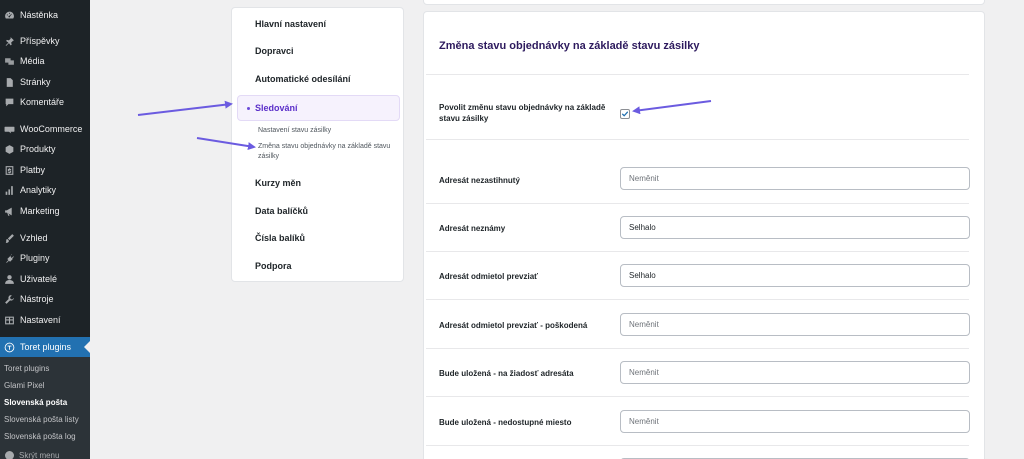 This screenshot has width=1024, height=459. Describe the element at coordinates (9, 211) in the screenshot. I see `megaphone-icon` at that location.